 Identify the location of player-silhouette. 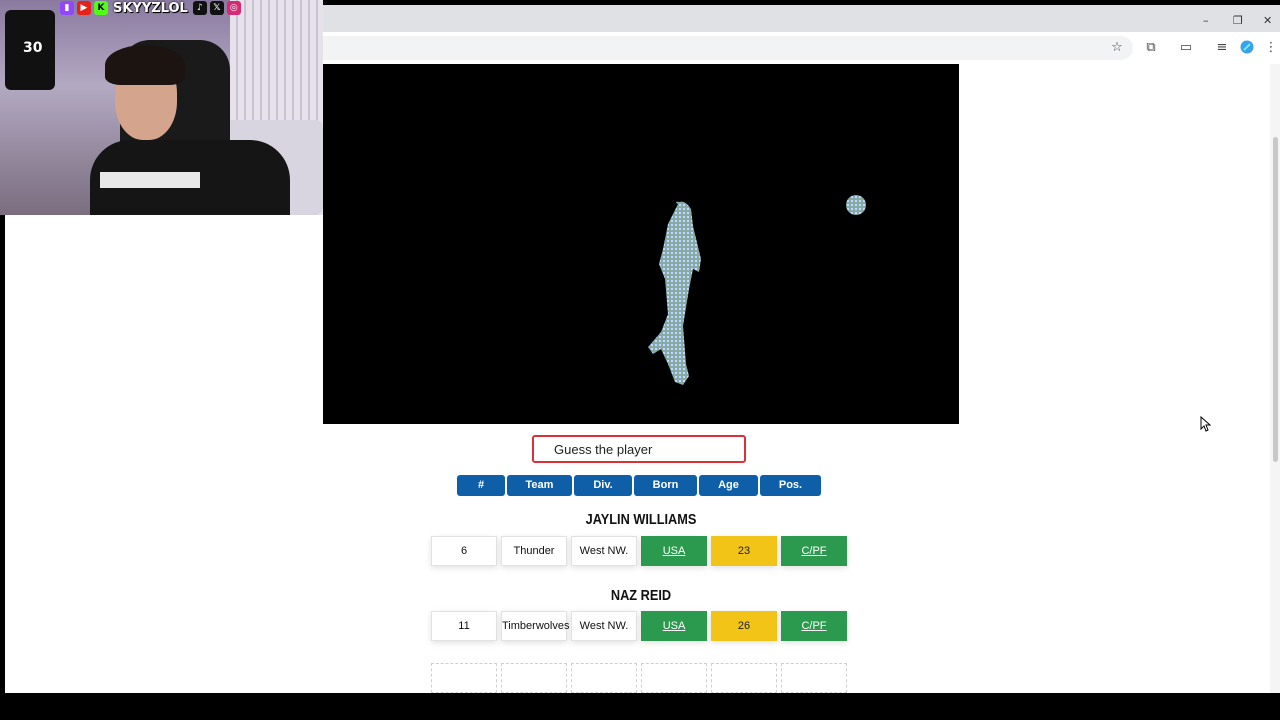
(757, 290).